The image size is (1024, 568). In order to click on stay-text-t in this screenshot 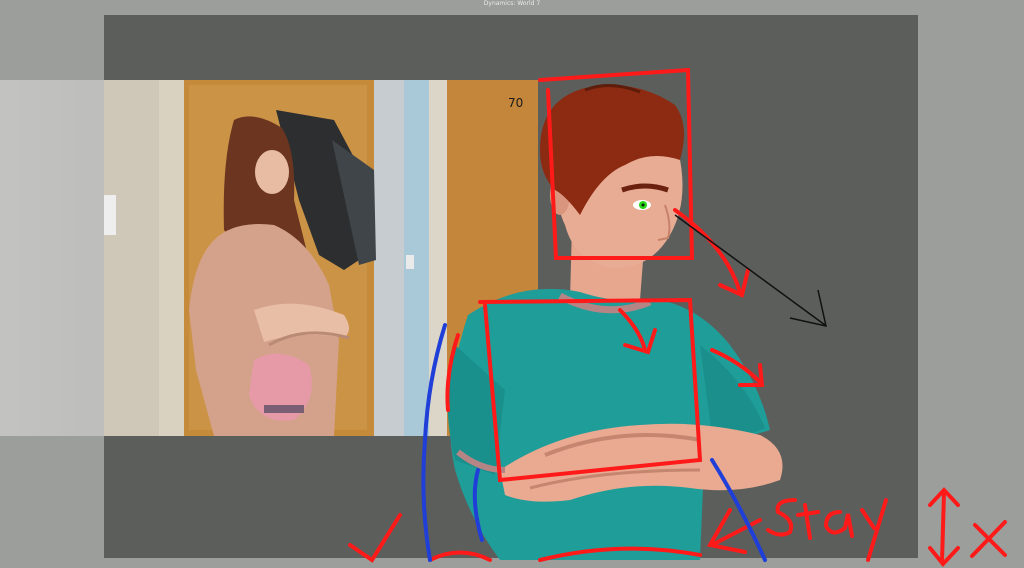, I will do `click(808, 521)`.